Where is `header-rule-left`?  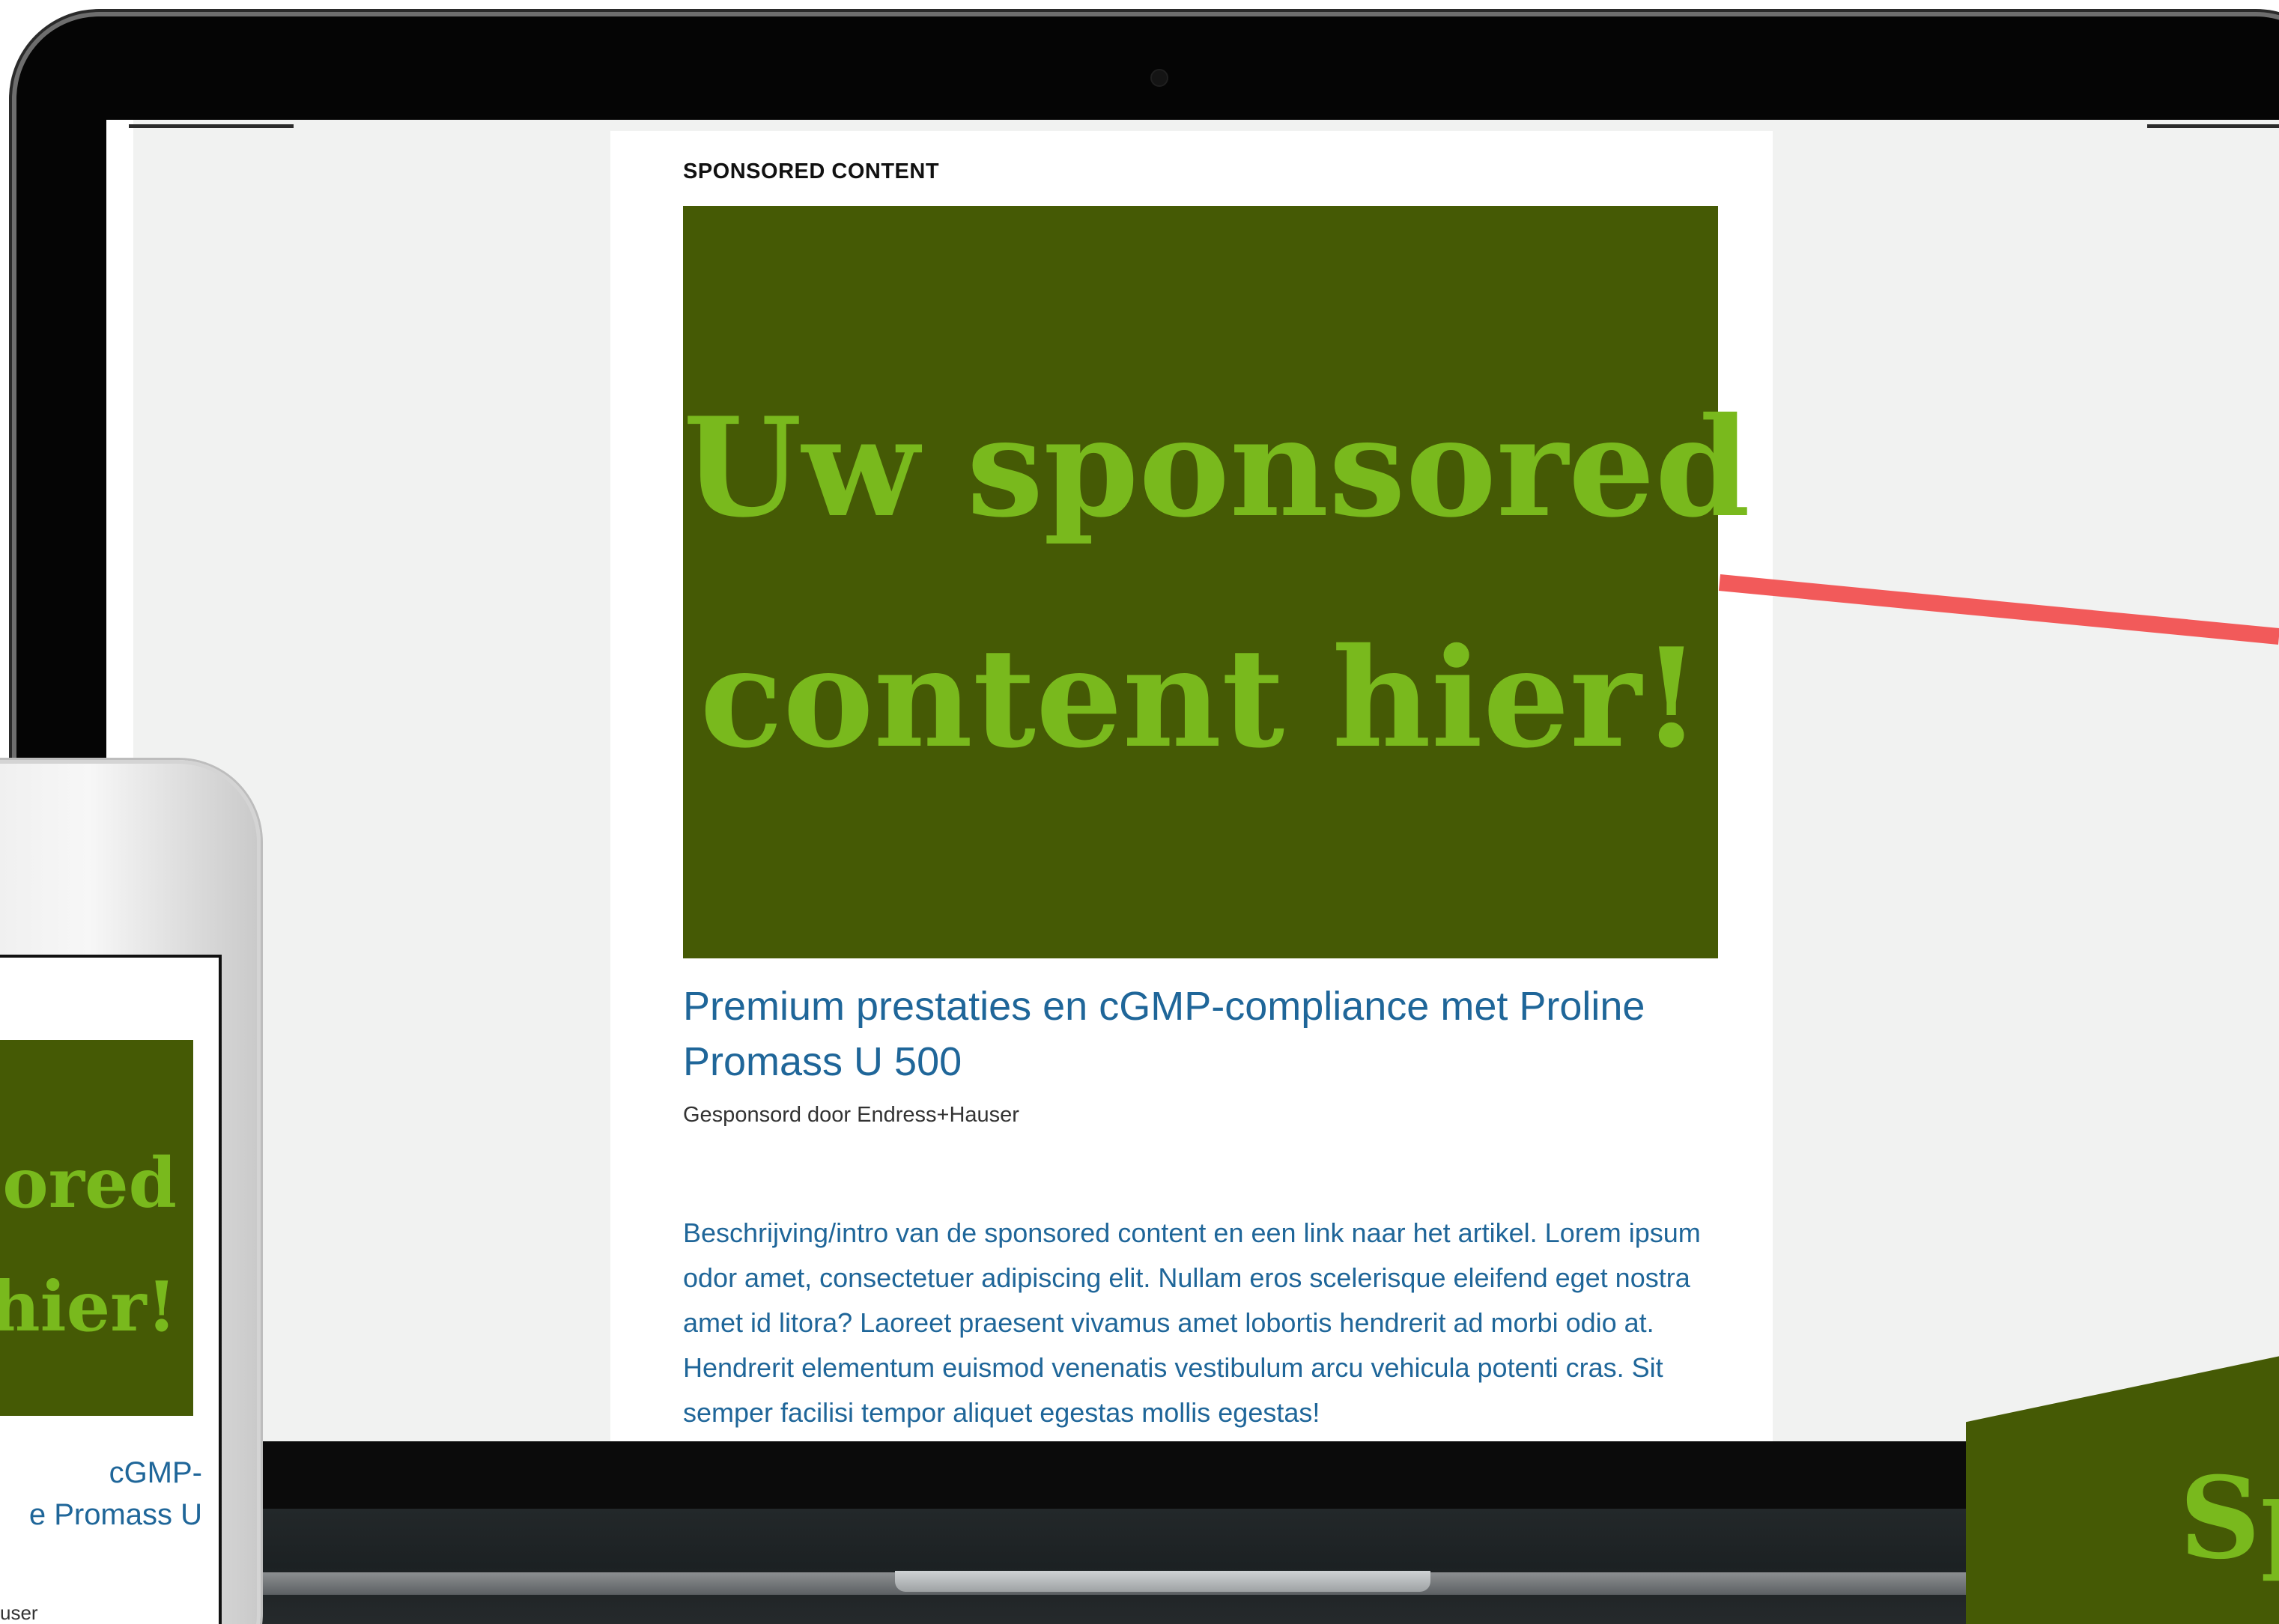 header-rule-left is located at coordinates (212, 126).